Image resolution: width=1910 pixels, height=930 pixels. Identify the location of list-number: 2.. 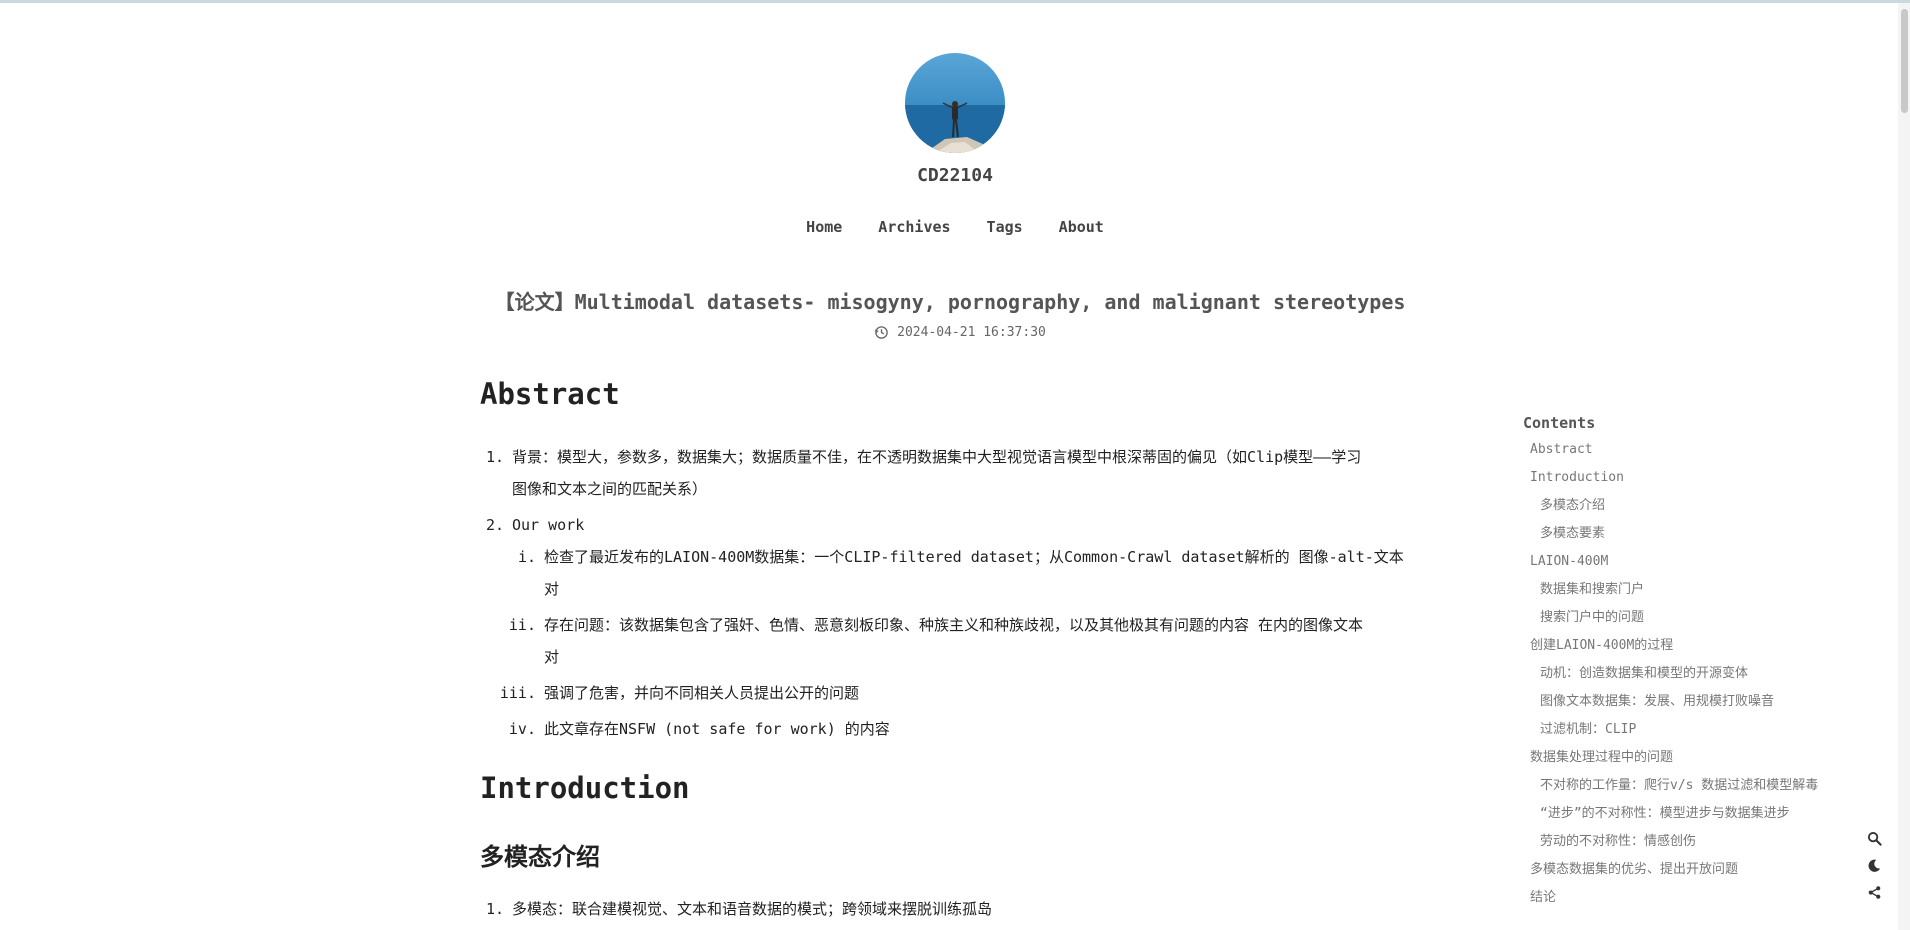
(494, 525).